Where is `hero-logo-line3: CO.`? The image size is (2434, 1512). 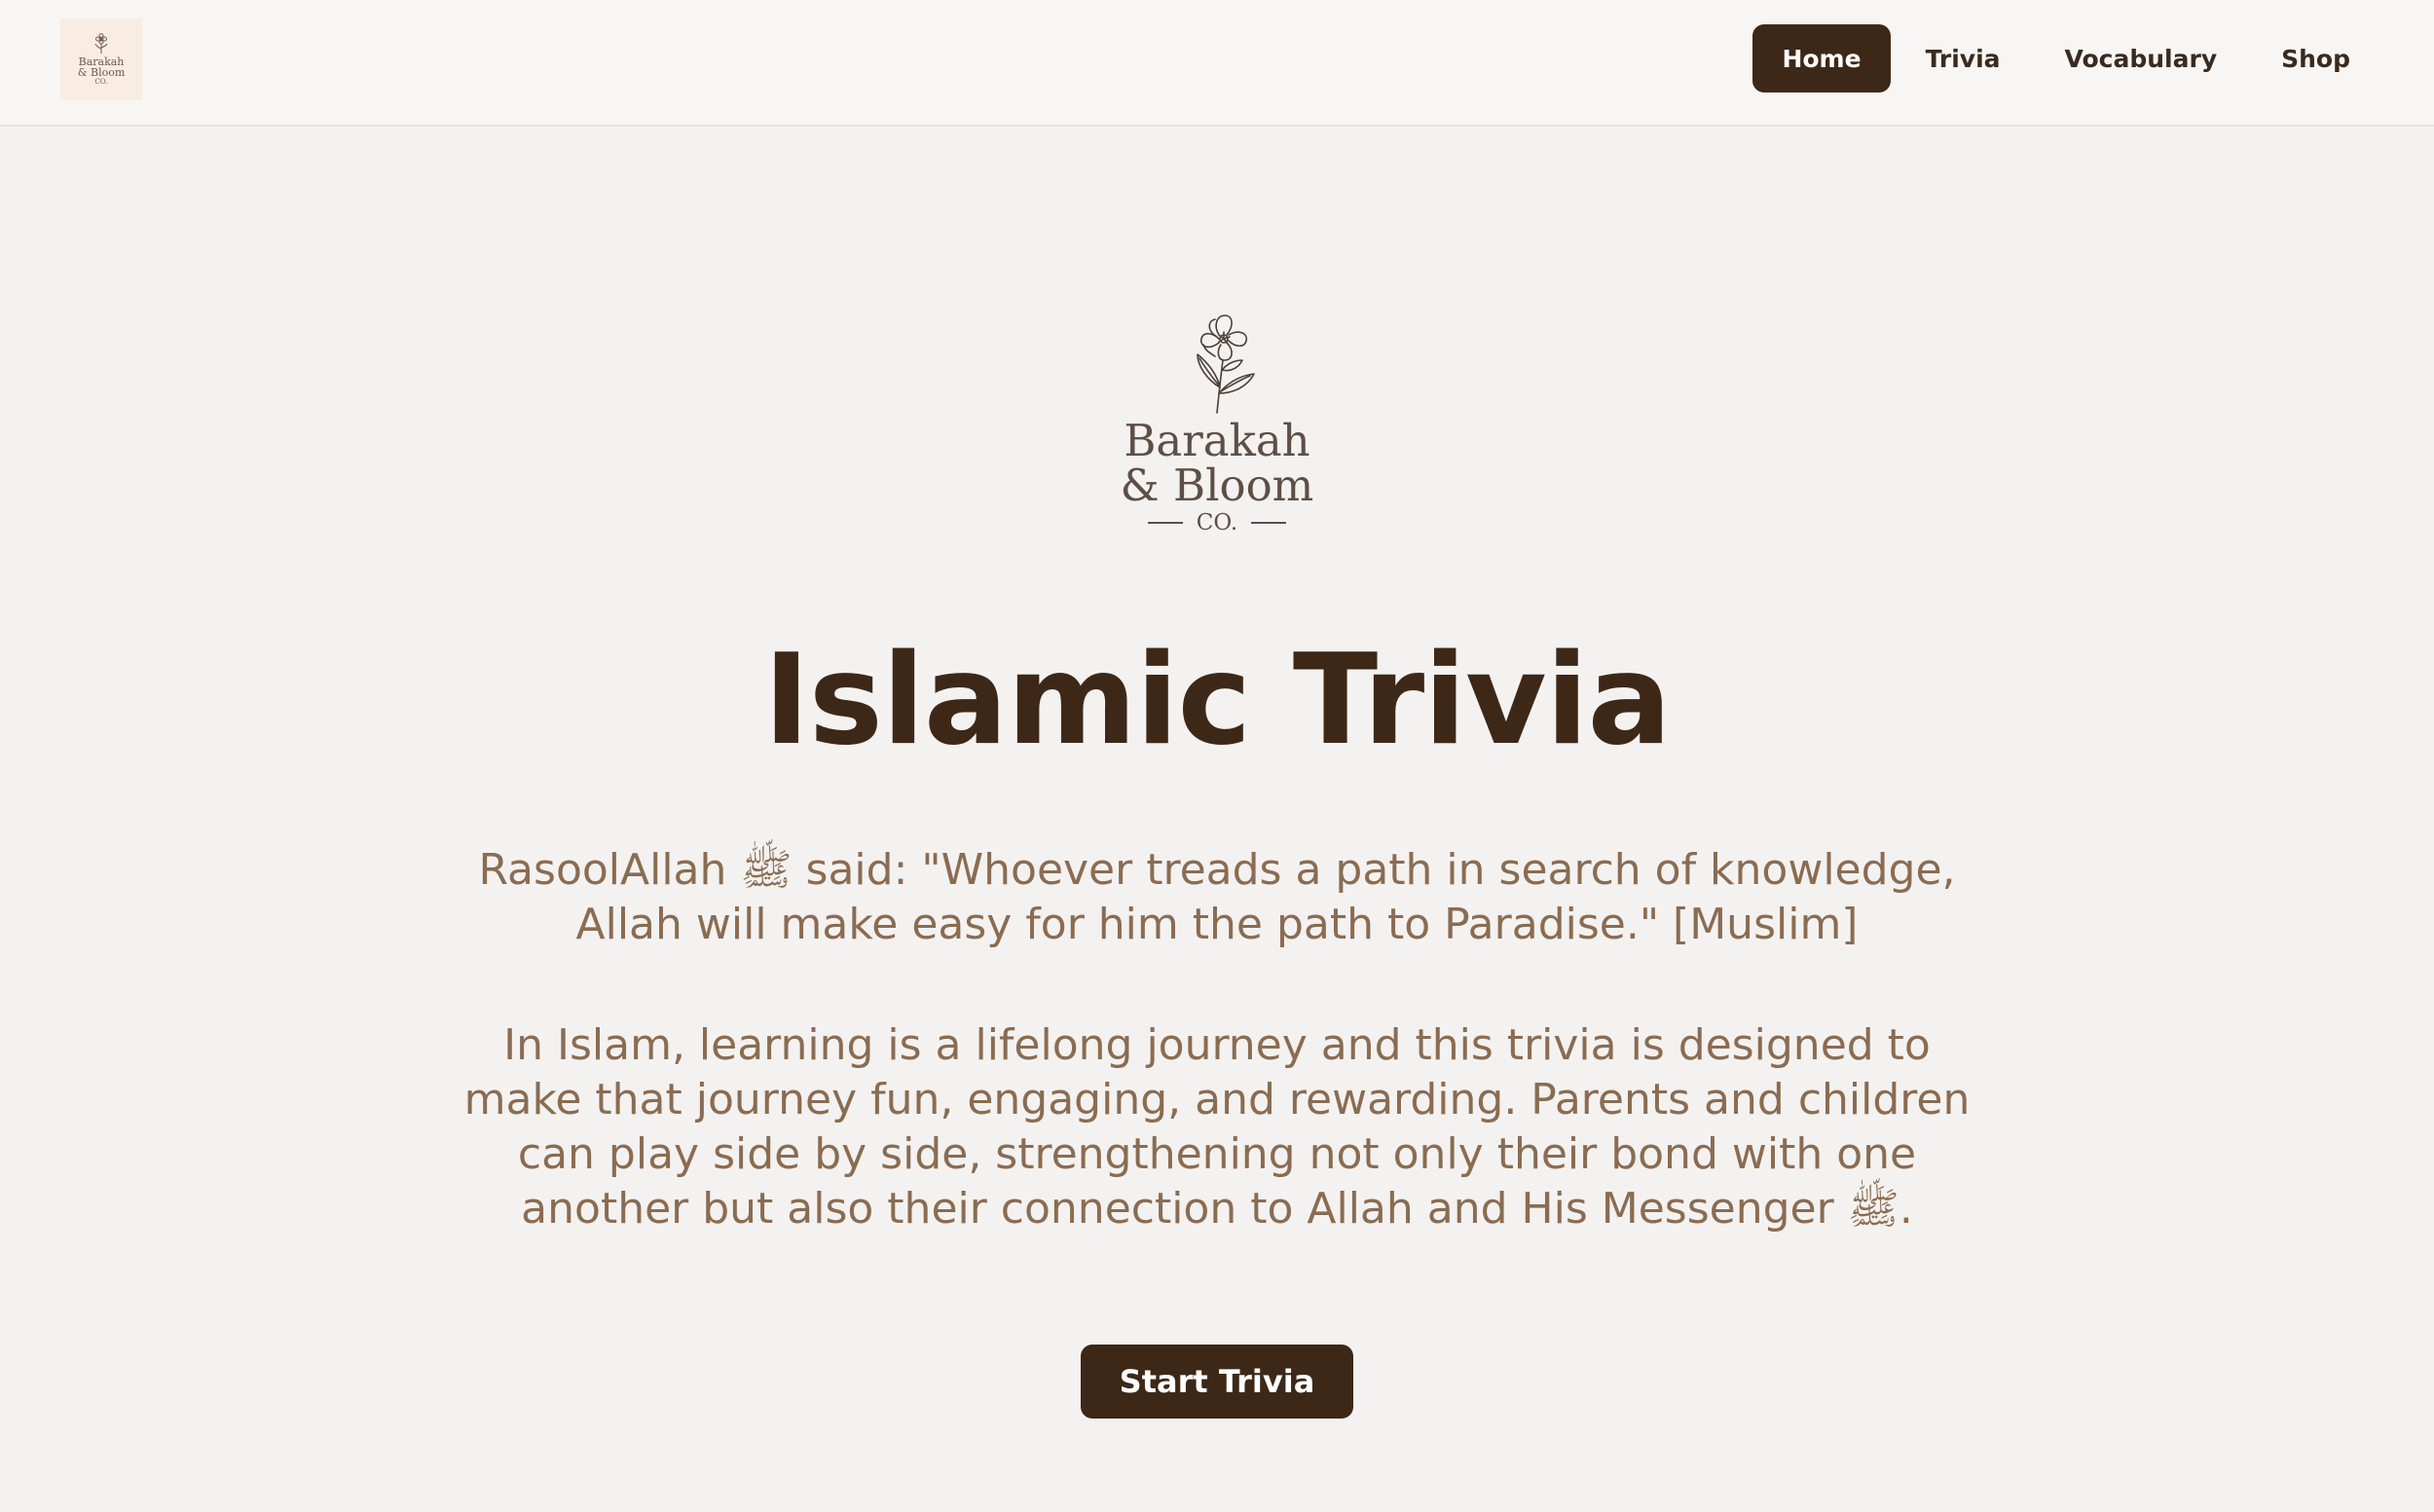
hero-logo-line3: CO. is located at coordinates (1217, 522).